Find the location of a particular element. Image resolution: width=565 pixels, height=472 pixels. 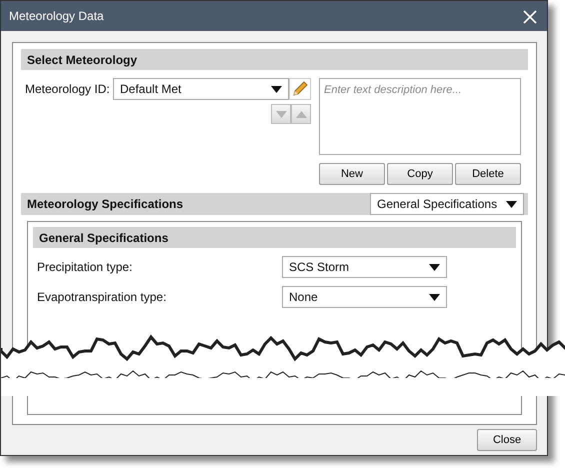

type-dropdown: SCS Storm is located at coordinates (364, 267).